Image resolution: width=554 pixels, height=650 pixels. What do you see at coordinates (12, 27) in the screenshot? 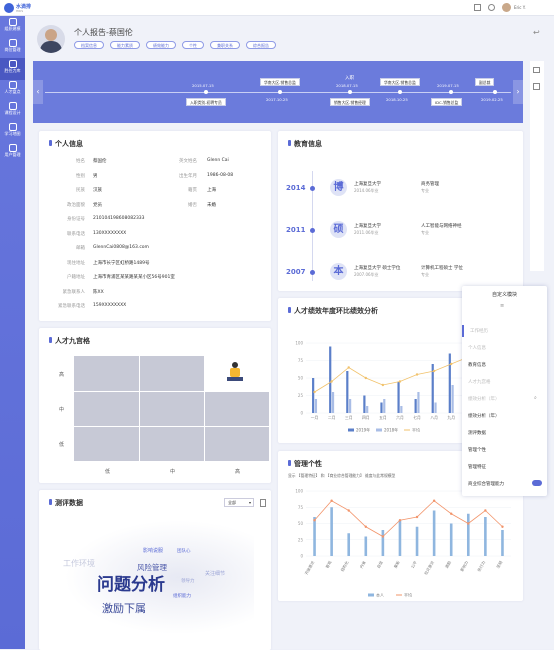
I see `sidebar-item: 组织建模` at bounding box center [12, 27].